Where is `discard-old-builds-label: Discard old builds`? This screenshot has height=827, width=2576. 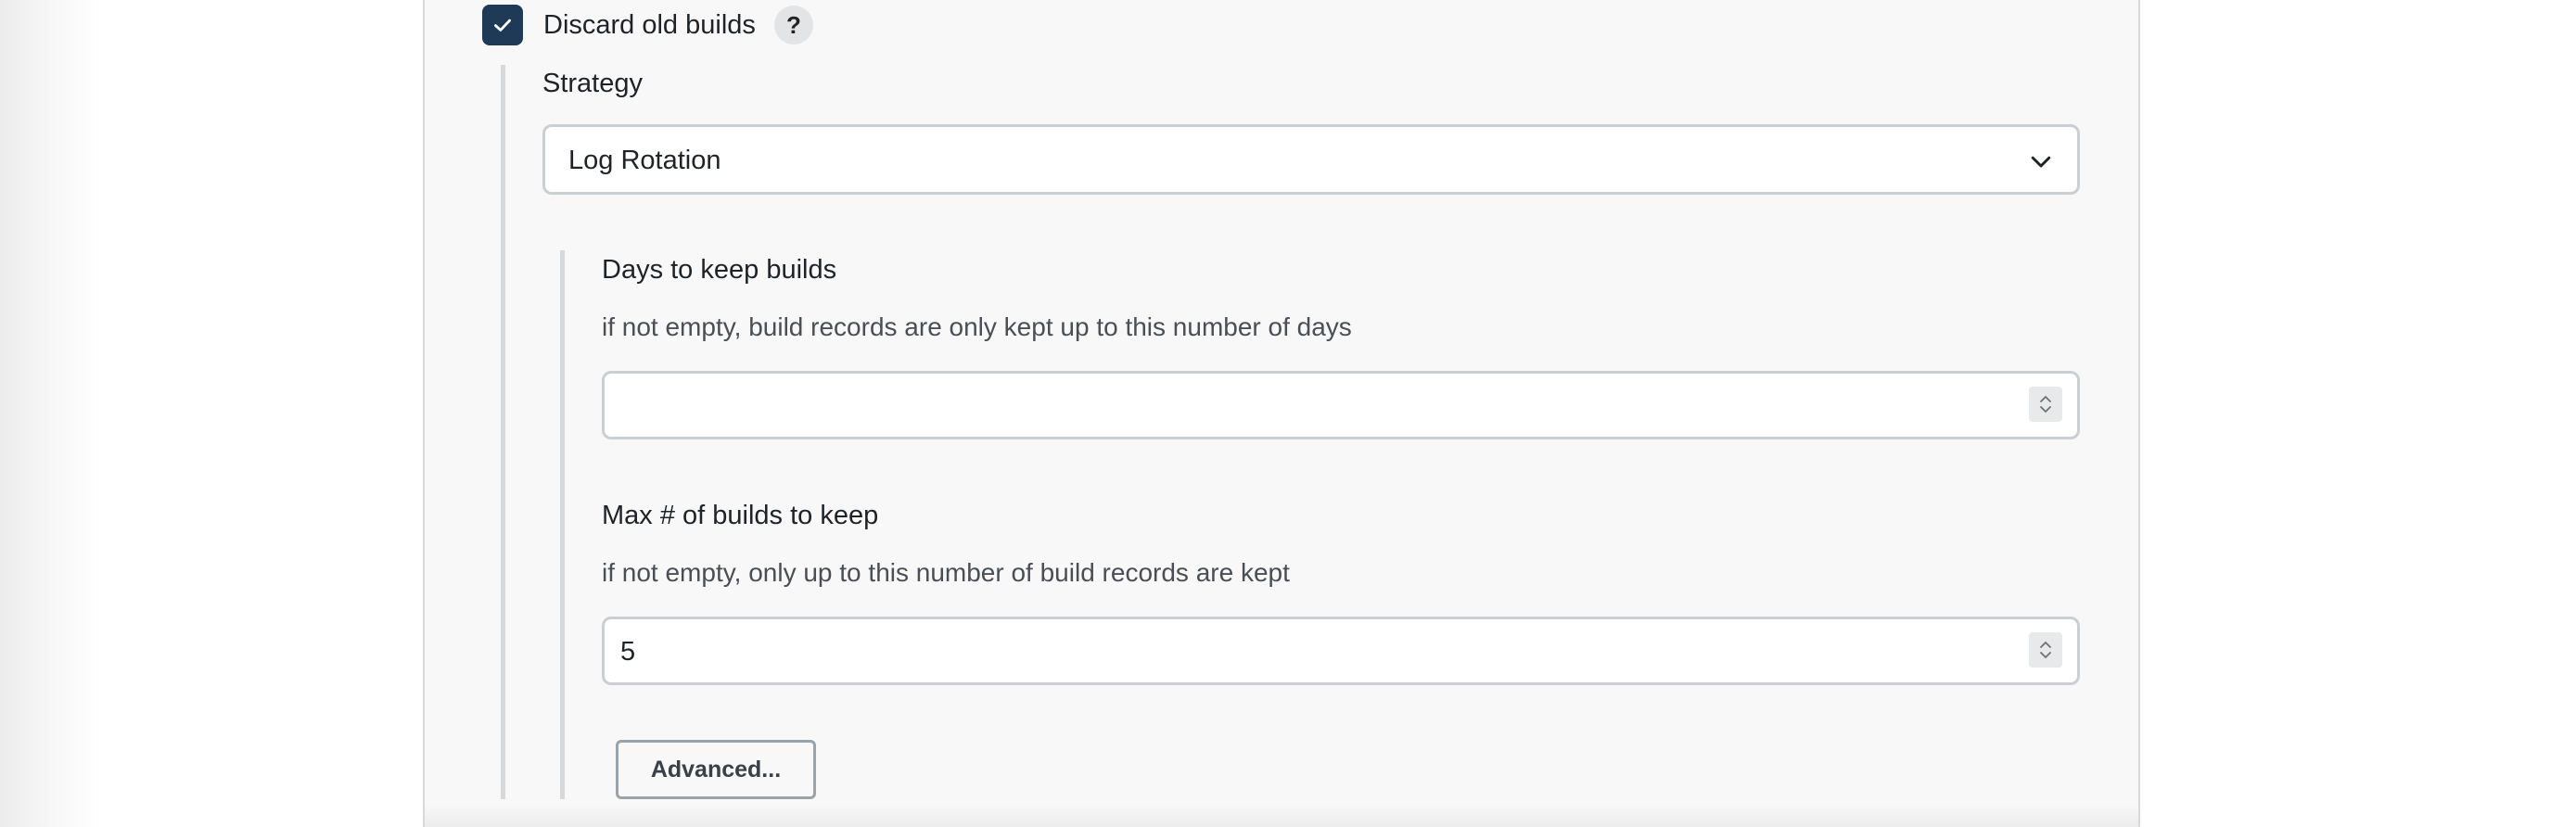
discard-old-builds-label: Discard old builds is located at coordinates (649, 25).